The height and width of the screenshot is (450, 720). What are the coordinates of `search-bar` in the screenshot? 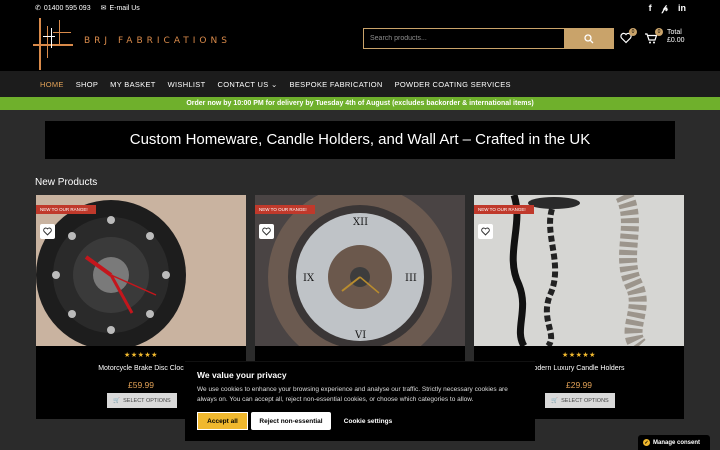 It's located at (488, 38).